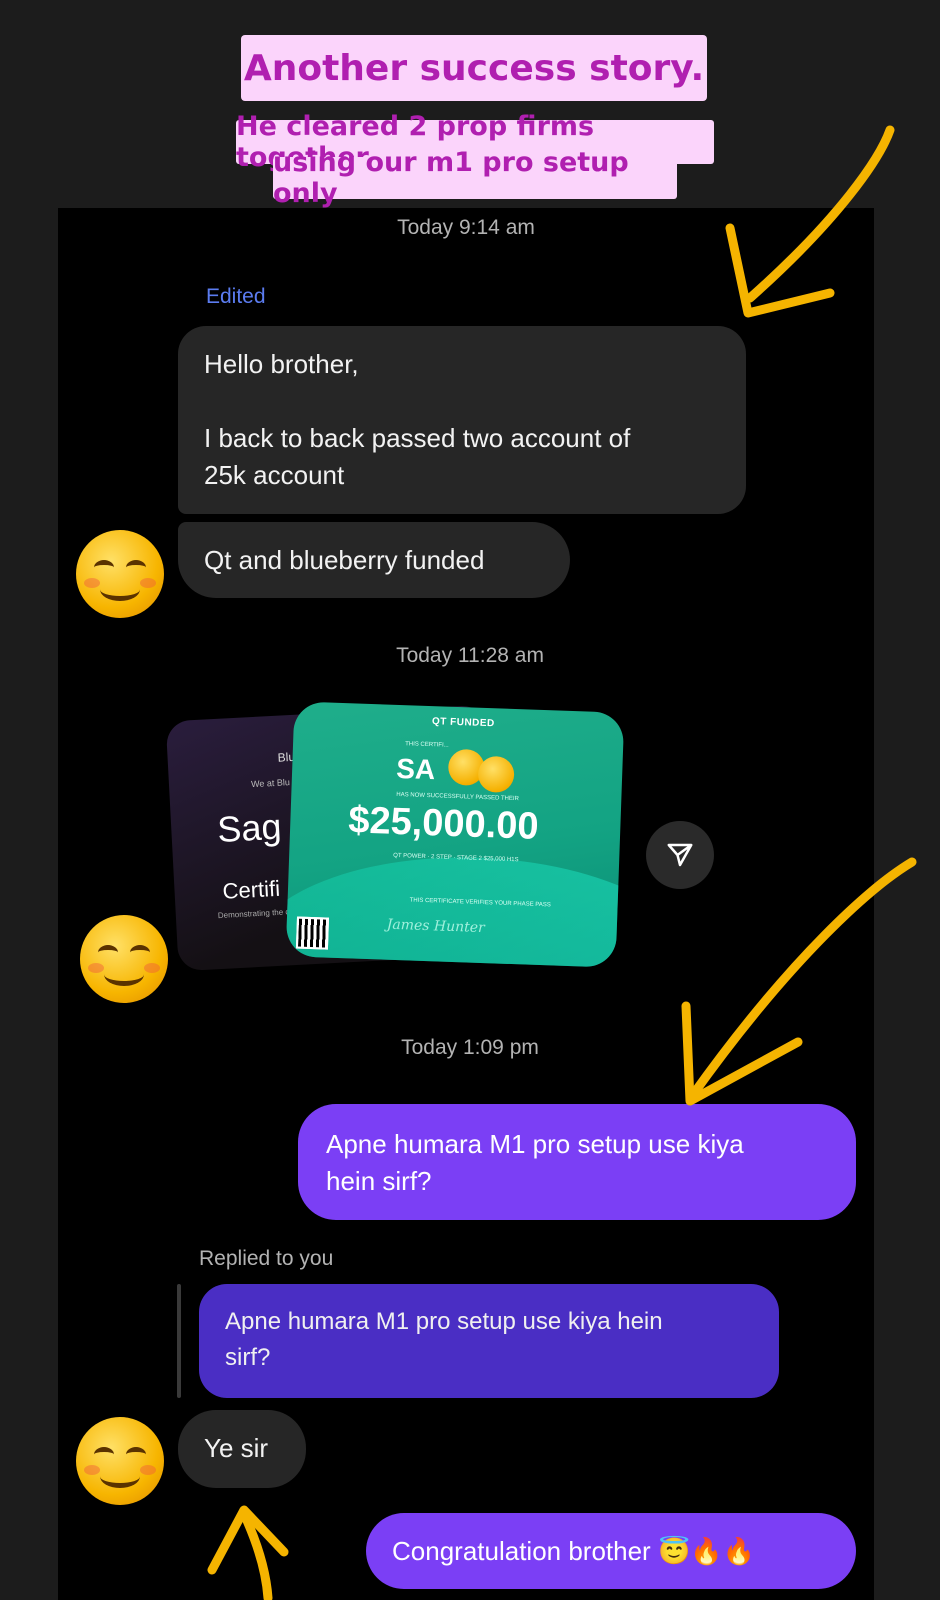 The height and width of the screenshot is (1600, 940). What do you see at coordinates (249, 827) in the screenshot?
I see `cert-name: Sag` at bounding box center [249, 827].